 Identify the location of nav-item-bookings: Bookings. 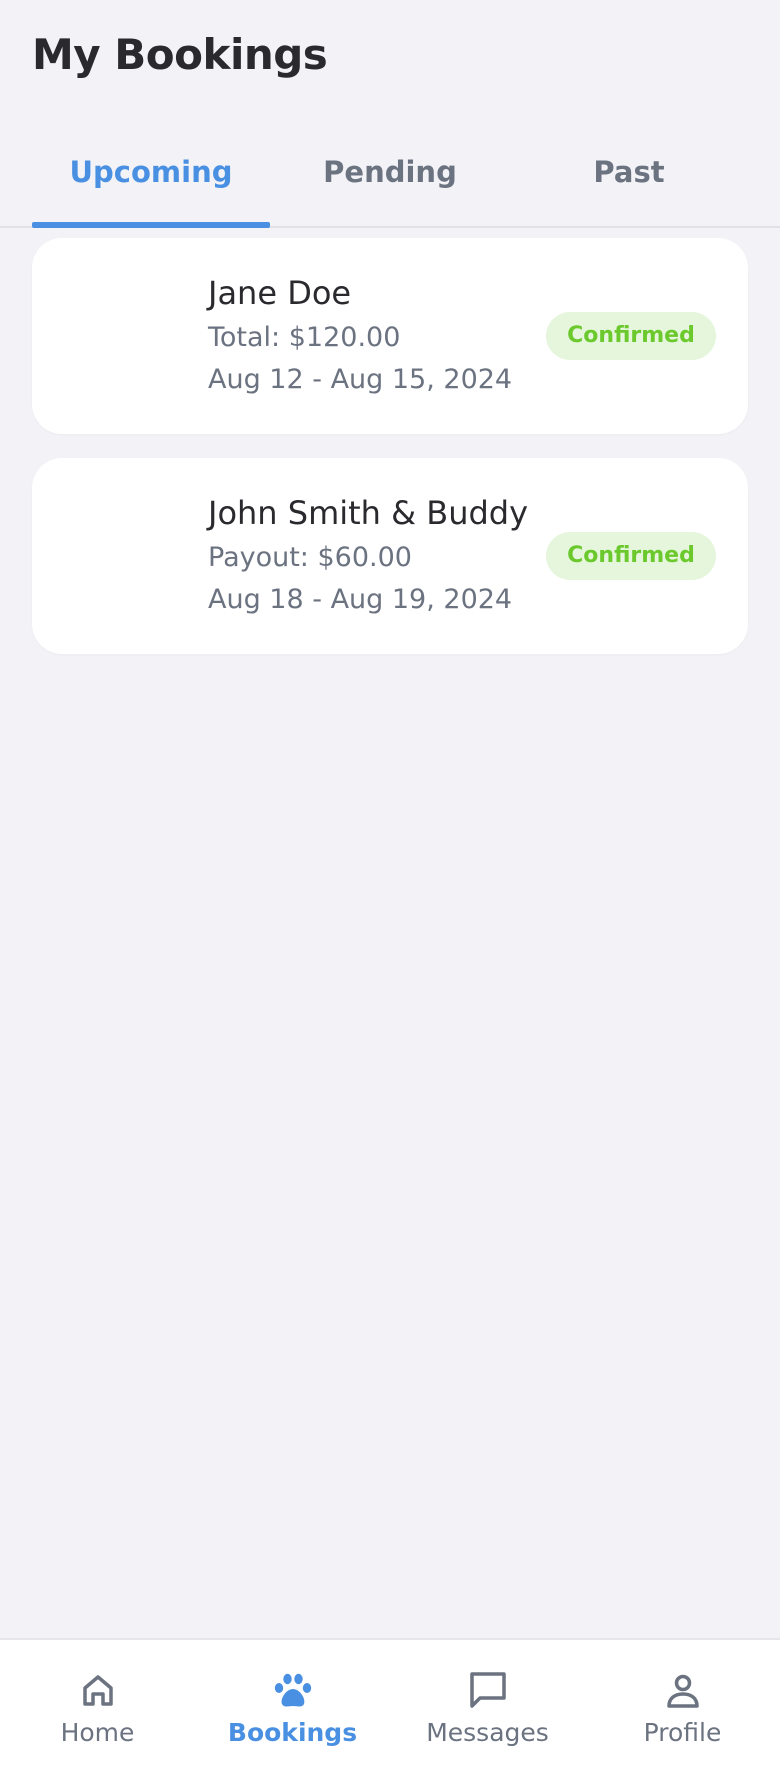
(292, 1705).